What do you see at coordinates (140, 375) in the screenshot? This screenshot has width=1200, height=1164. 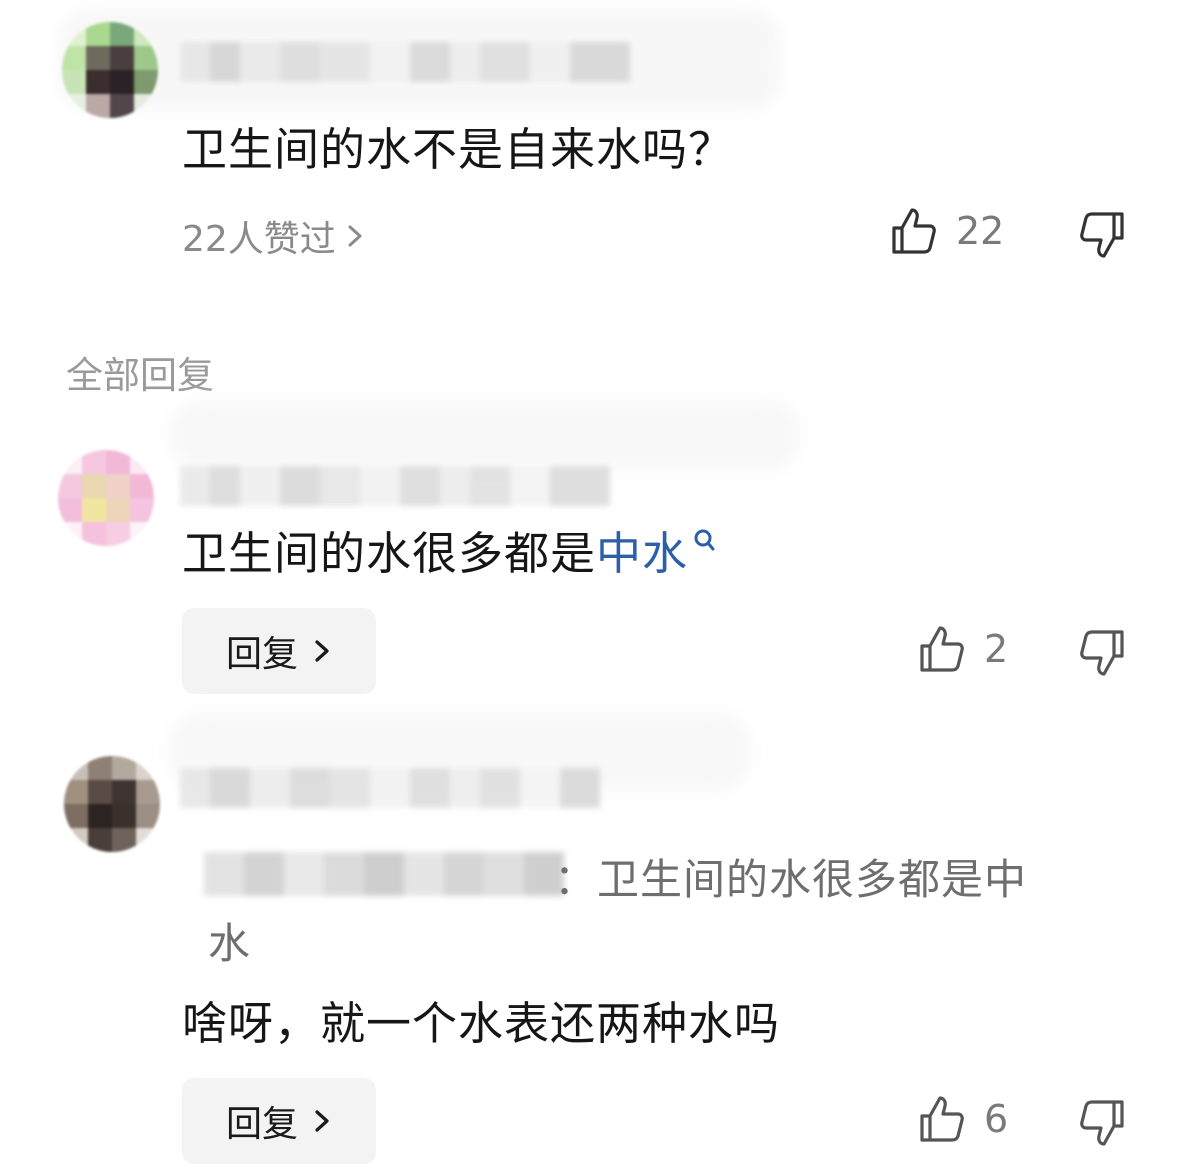 I see `all-replies-title: 全部回复` at bounding box center [140, 375].